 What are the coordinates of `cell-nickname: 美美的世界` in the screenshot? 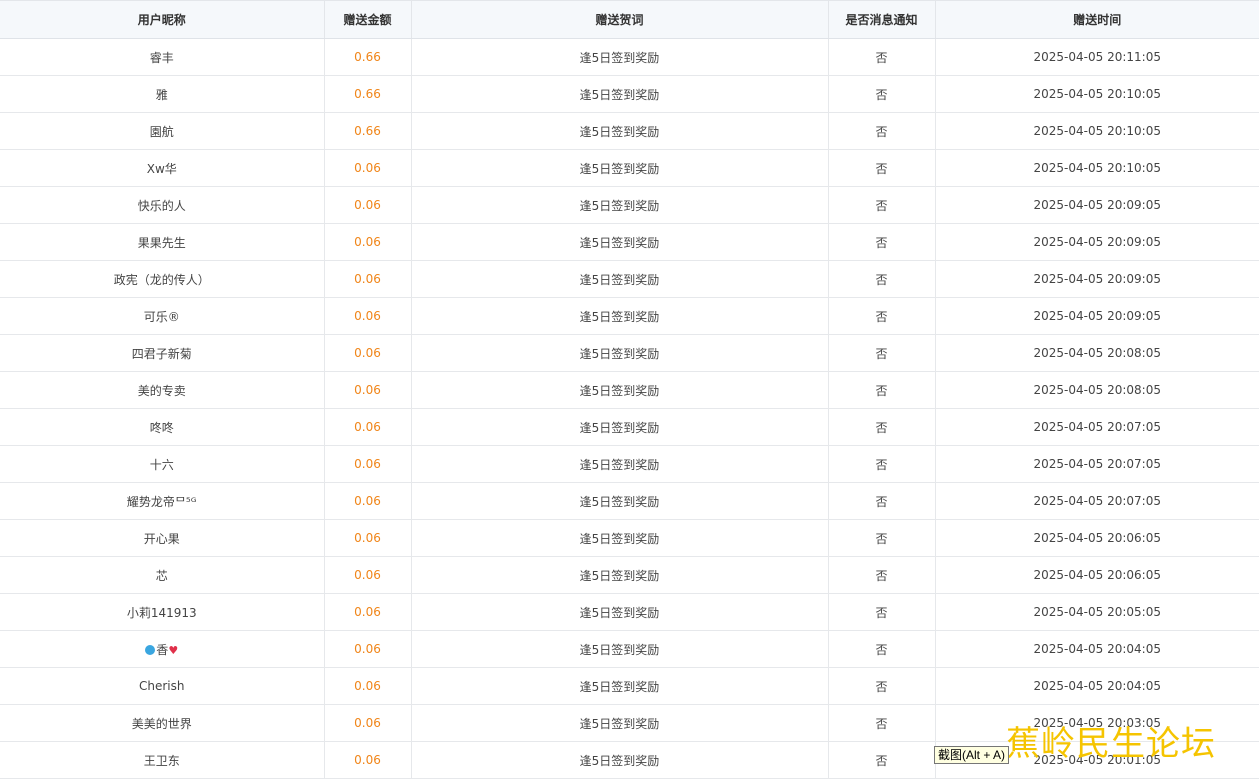 It's located at (162, 723).